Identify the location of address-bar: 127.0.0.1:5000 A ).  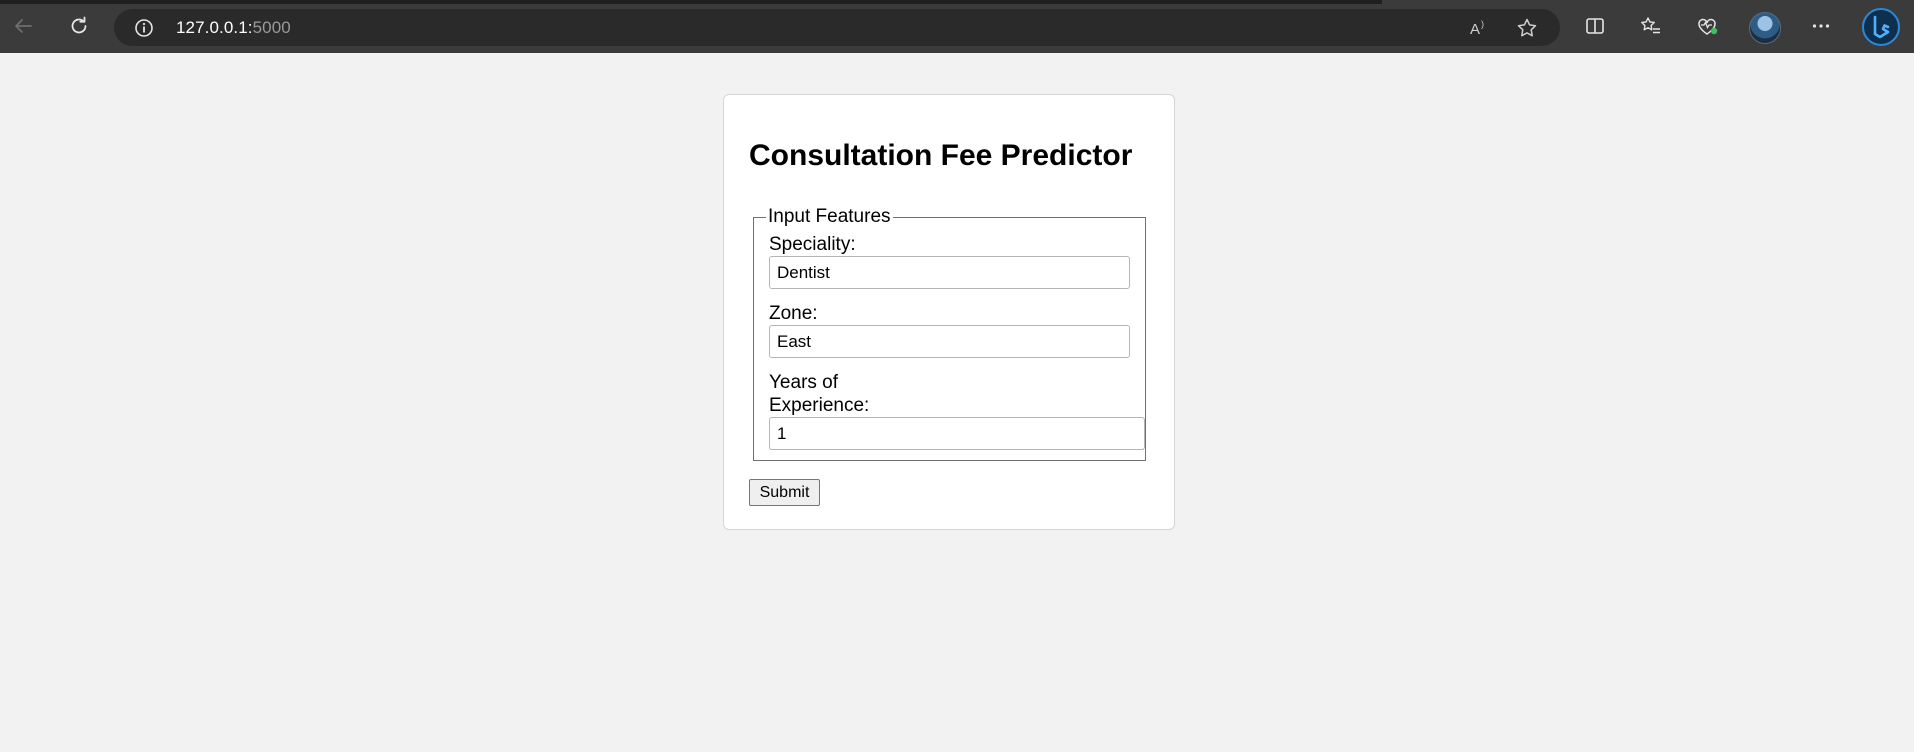
(837, 27).